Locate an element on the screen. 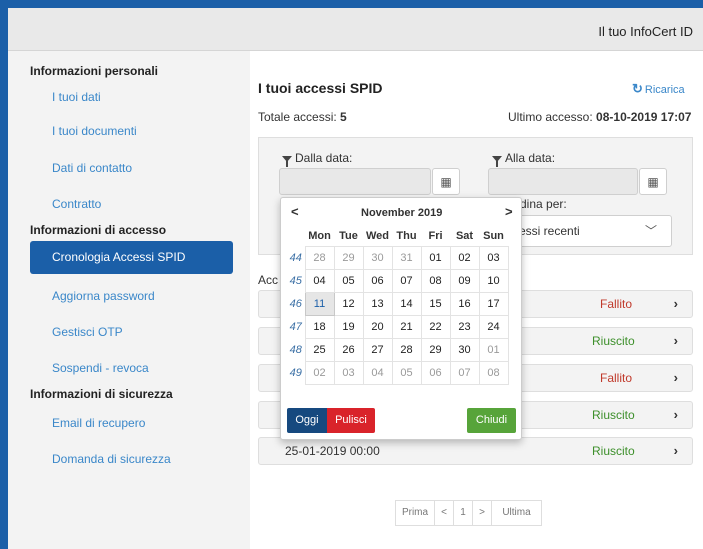 The image size is (703, 549). pager-next: > is located at coordinates (482, 513).